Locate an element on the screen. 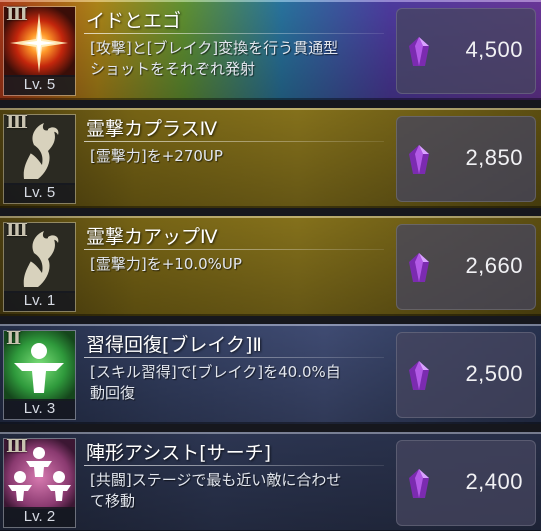 This screenshot has height=531, width=541. skill-title: 霊撃カプラスⅣ is located at coordinates (152, 129).